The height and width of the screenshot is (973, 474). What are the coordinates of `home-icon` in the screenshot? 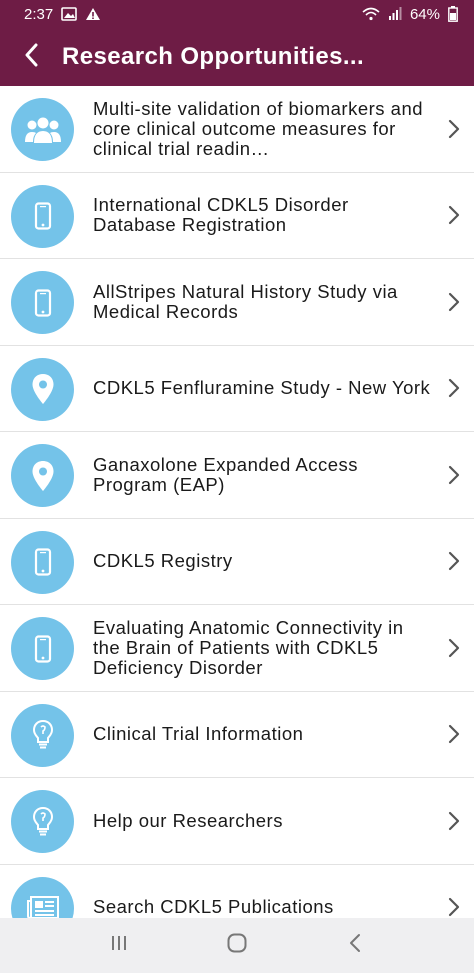 It's located at (237, 945).